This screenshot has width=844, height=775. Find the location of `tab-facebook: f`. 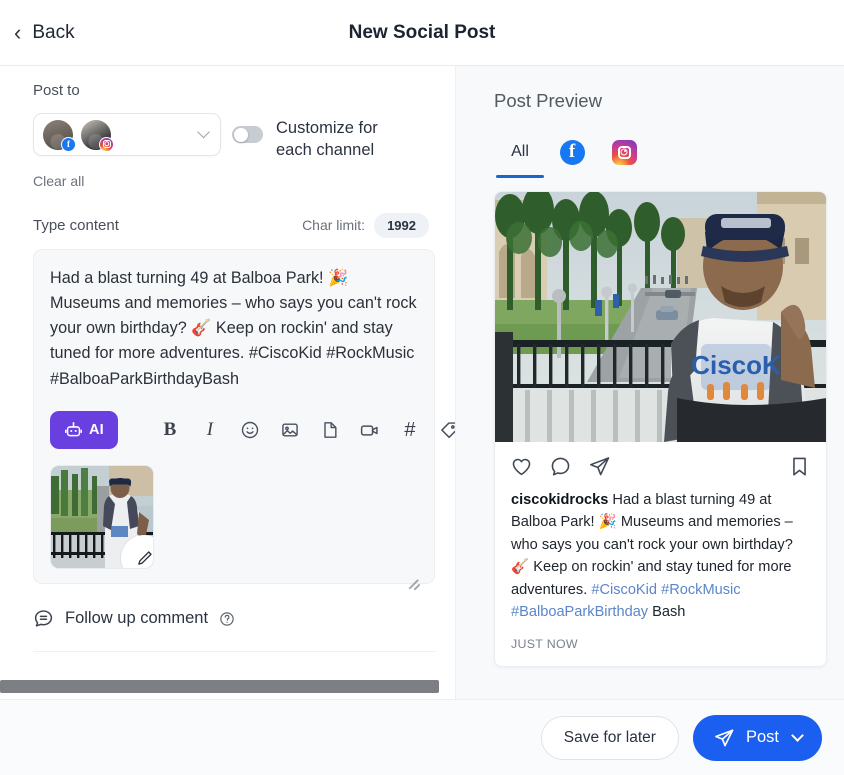

tab-facebook: f is located at coordinates (572, 152).